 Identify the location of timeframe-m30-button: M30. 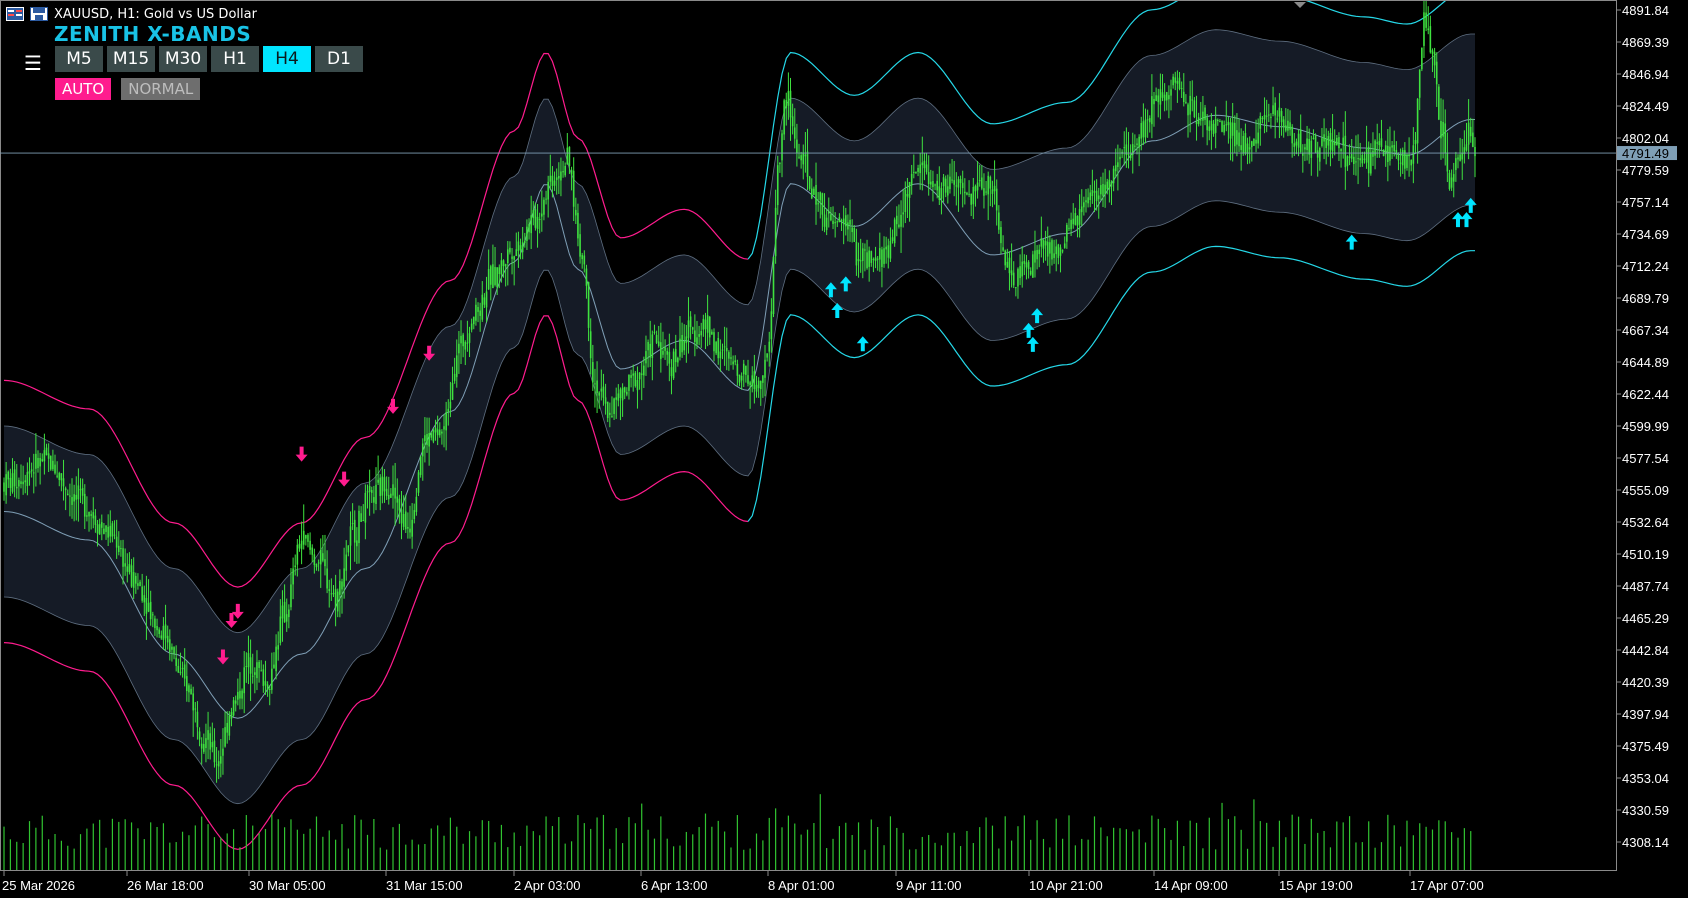
(183, 59).